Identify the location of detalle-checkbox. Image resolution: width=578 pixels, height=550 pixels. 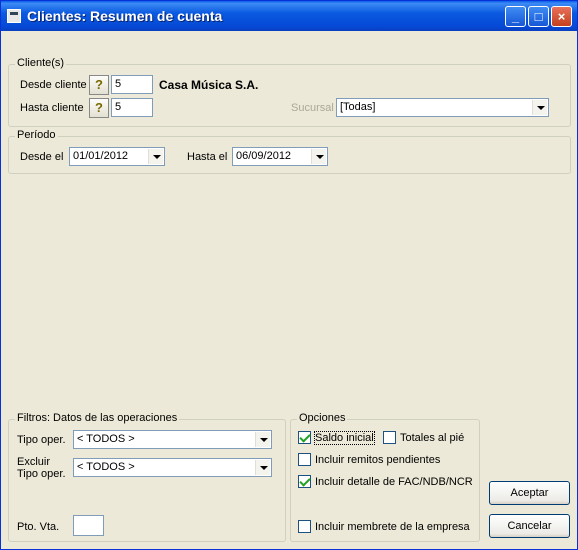
(304, 481).